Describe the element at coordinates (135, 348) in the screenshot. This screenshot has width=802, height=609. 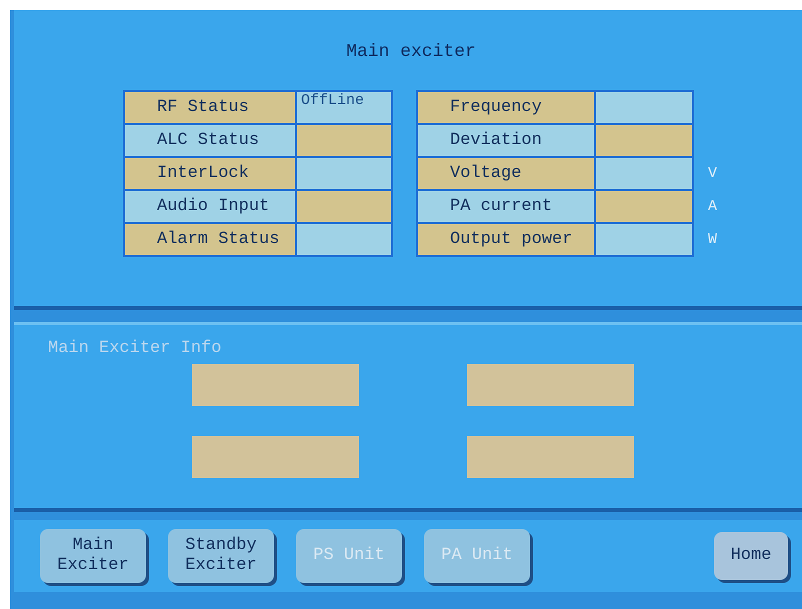
I see `section-title: Main Exciter Info` at that location.